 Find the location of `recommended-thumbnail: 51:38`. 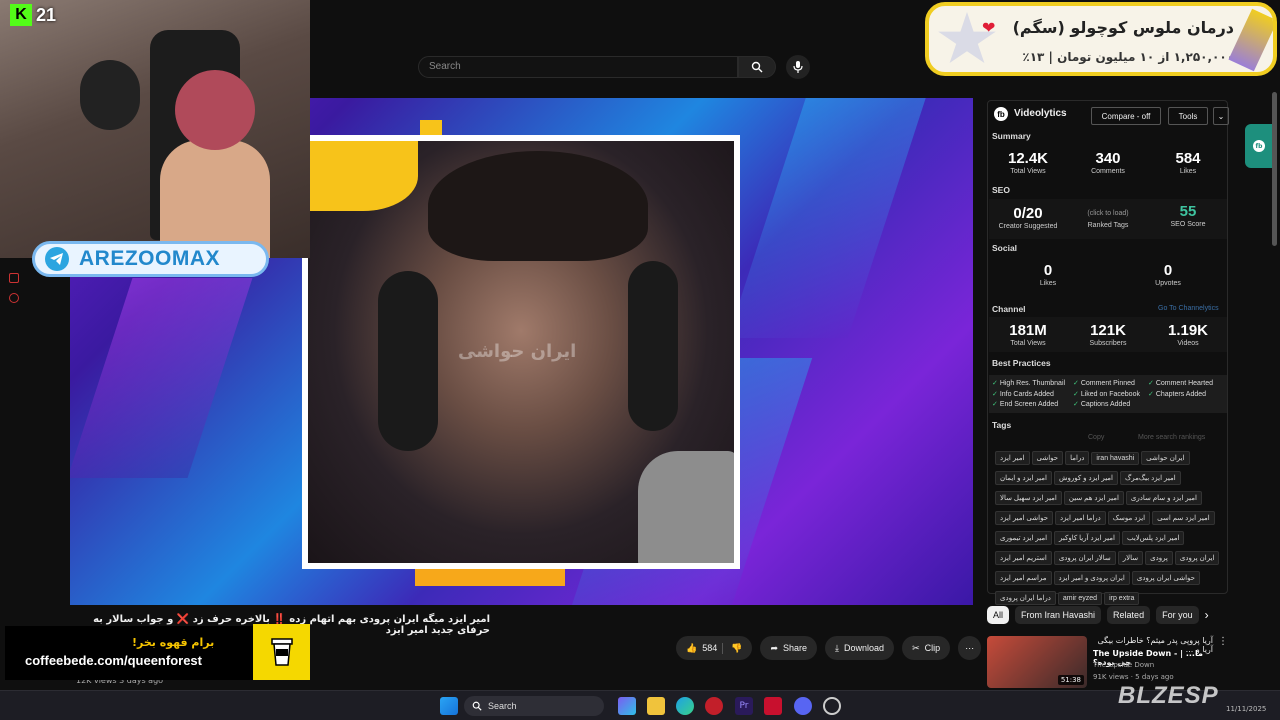

recommended-thumbnail: 51:38 is located at coordinates (1037, 662).